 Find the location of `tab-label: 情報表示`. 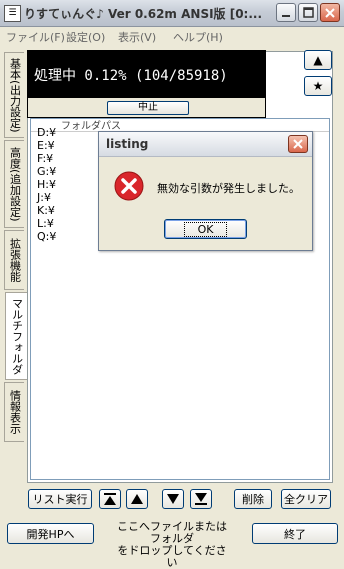

tab-label: 情報表示 is located at coordinates (15, 412).